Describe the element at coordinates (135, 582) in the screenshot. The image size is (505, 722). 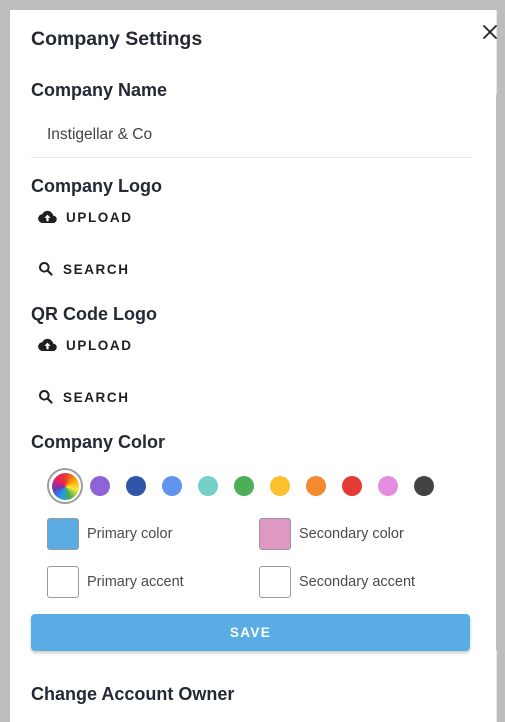
I see `primary-accent-label: Primary accent` at that location.